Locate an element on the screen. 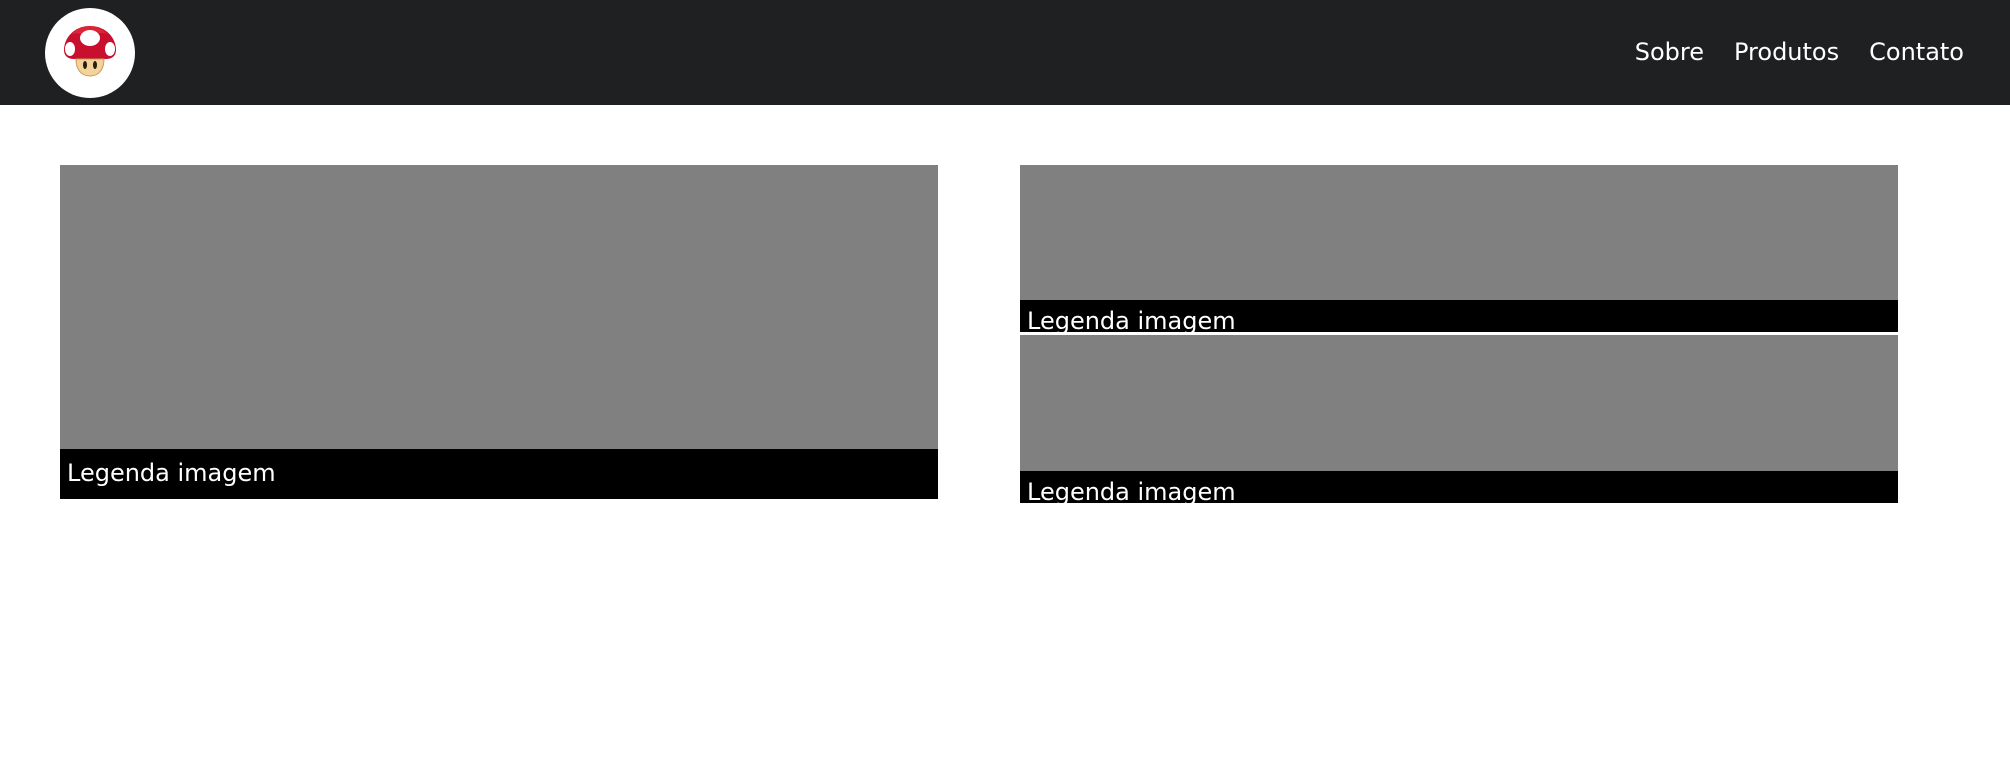  home-logo-link is located at coordinates (90, 53).